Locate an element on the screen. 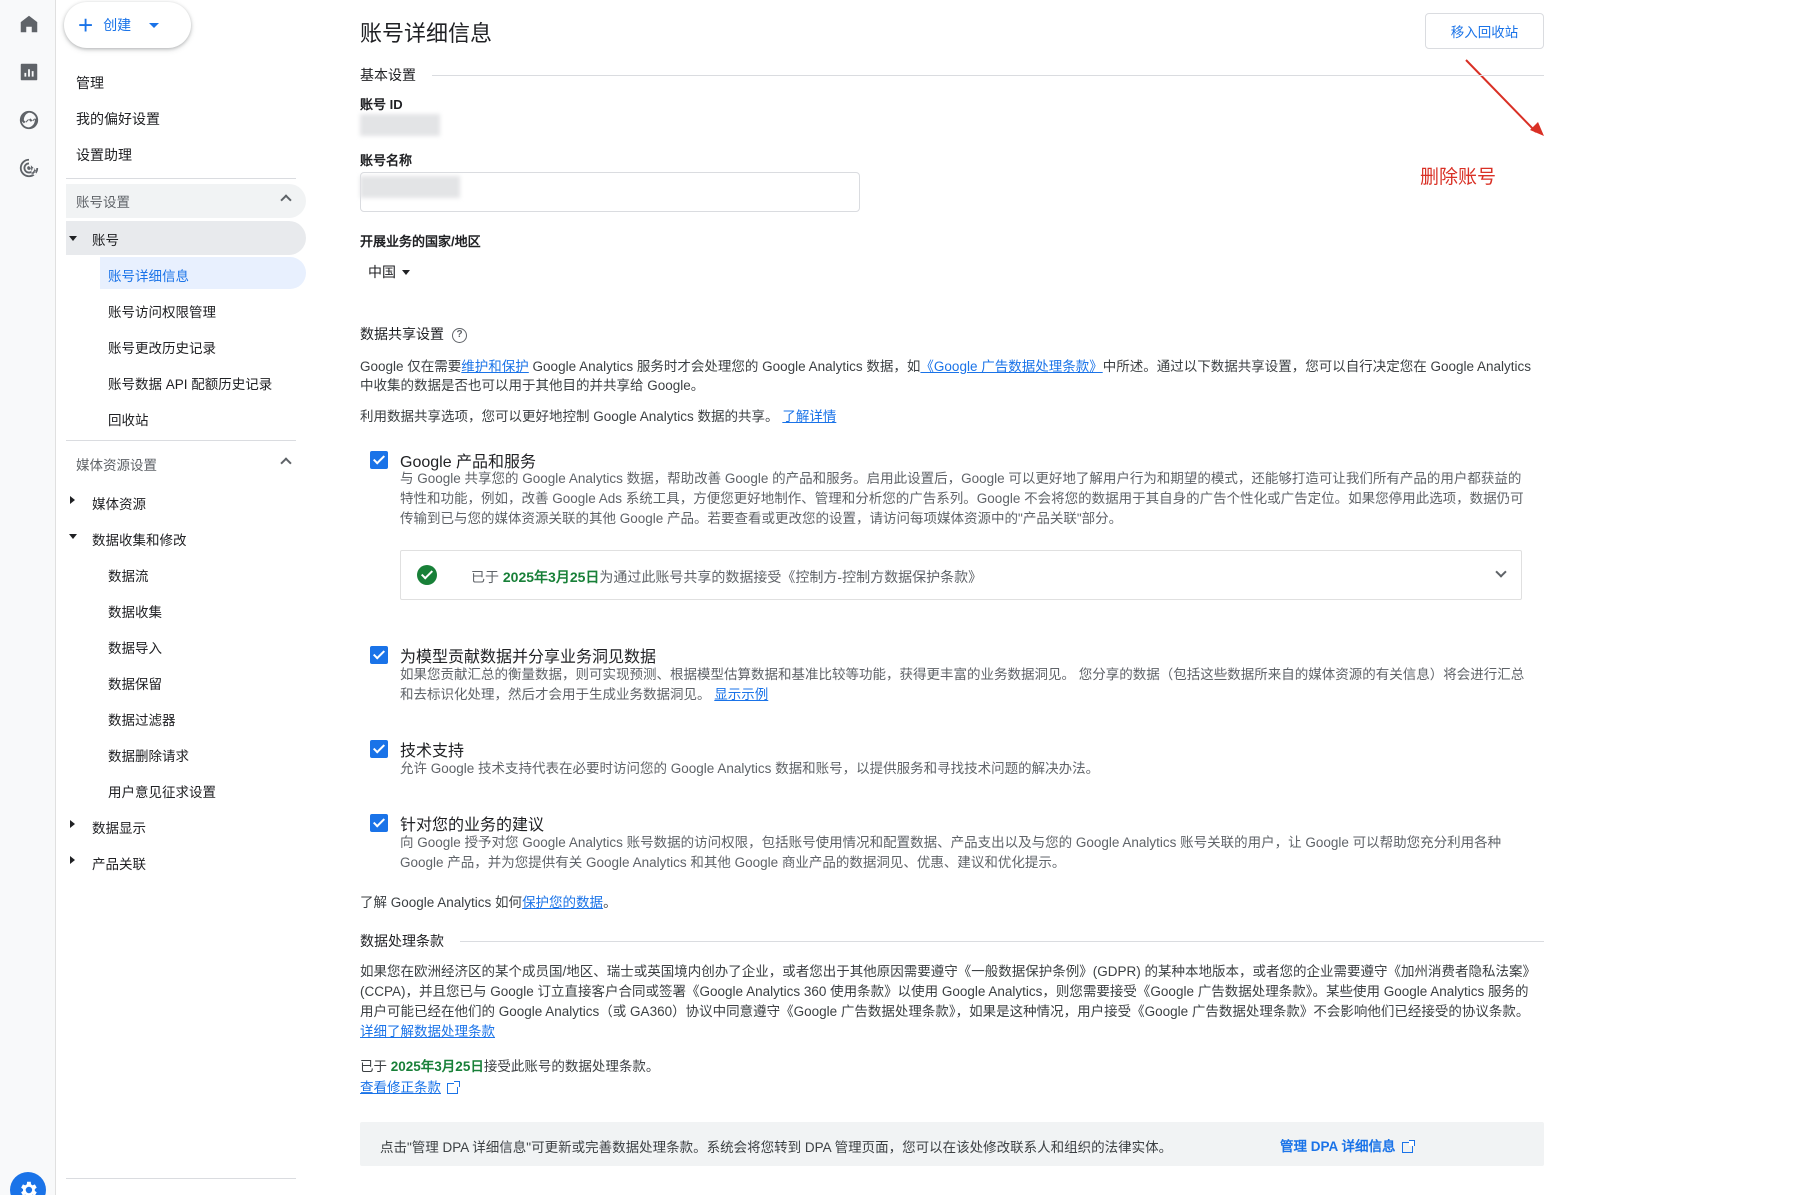  expand-media-icon is located at coordinates (72, 500).